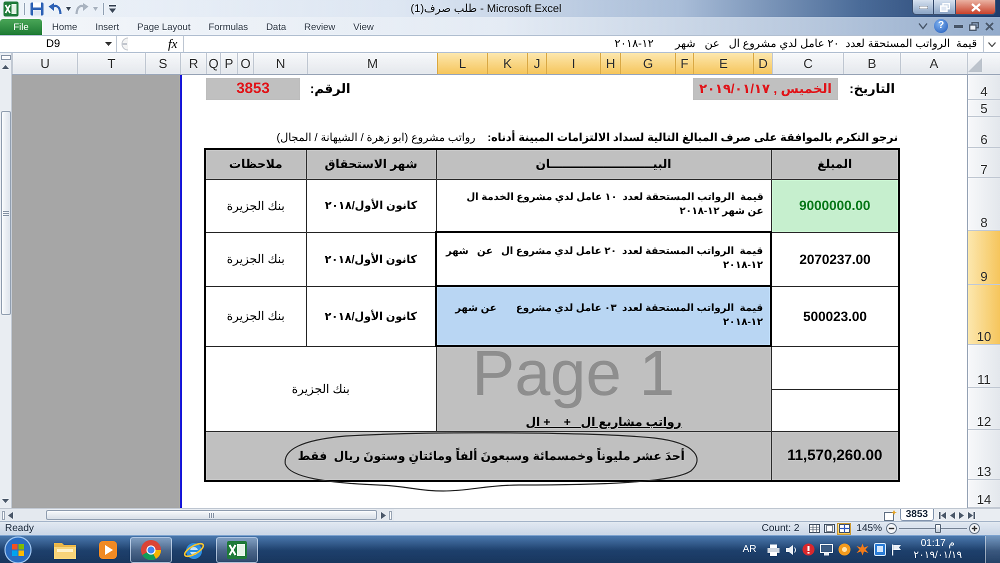 Image resolution: width=1000 pixels, height=563 pixels. I want to click on description-cell: قيمة الرواتب المستحقة لعدد ٠٣ عامل لدي مشروع عن شهر ١٢-٢٠١٨, so click(603, 316).